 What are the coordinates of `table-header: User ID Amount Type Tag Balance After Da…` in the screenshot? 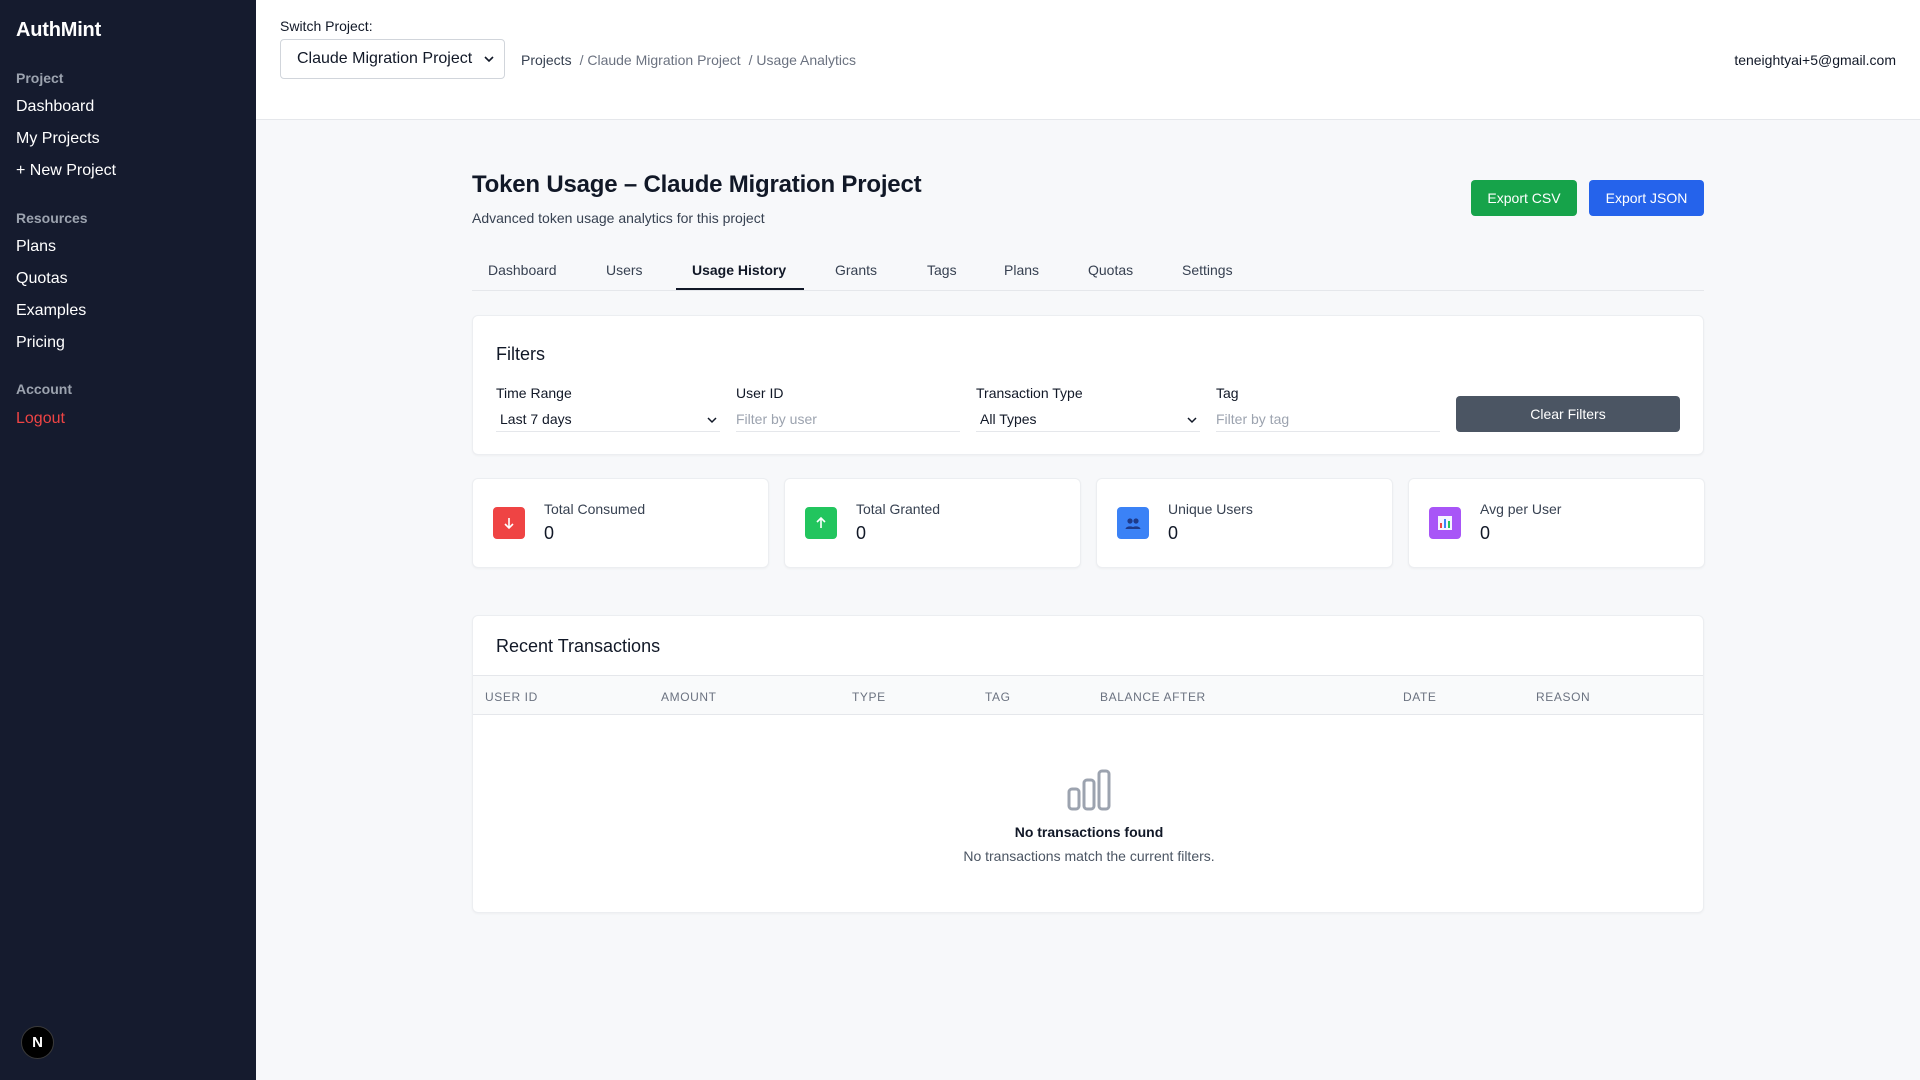 It's located at (1088, 695).